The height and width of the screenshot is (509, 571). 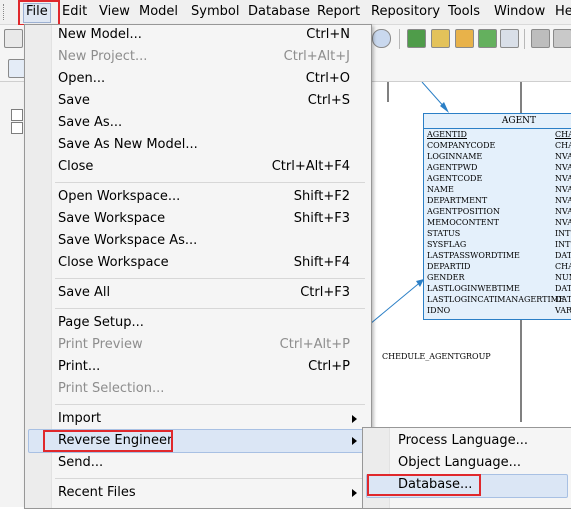 What do you see at coordinates (424, 485) in the screenshot?
I see `database-item-highlight` at bounding box center [424, 485].